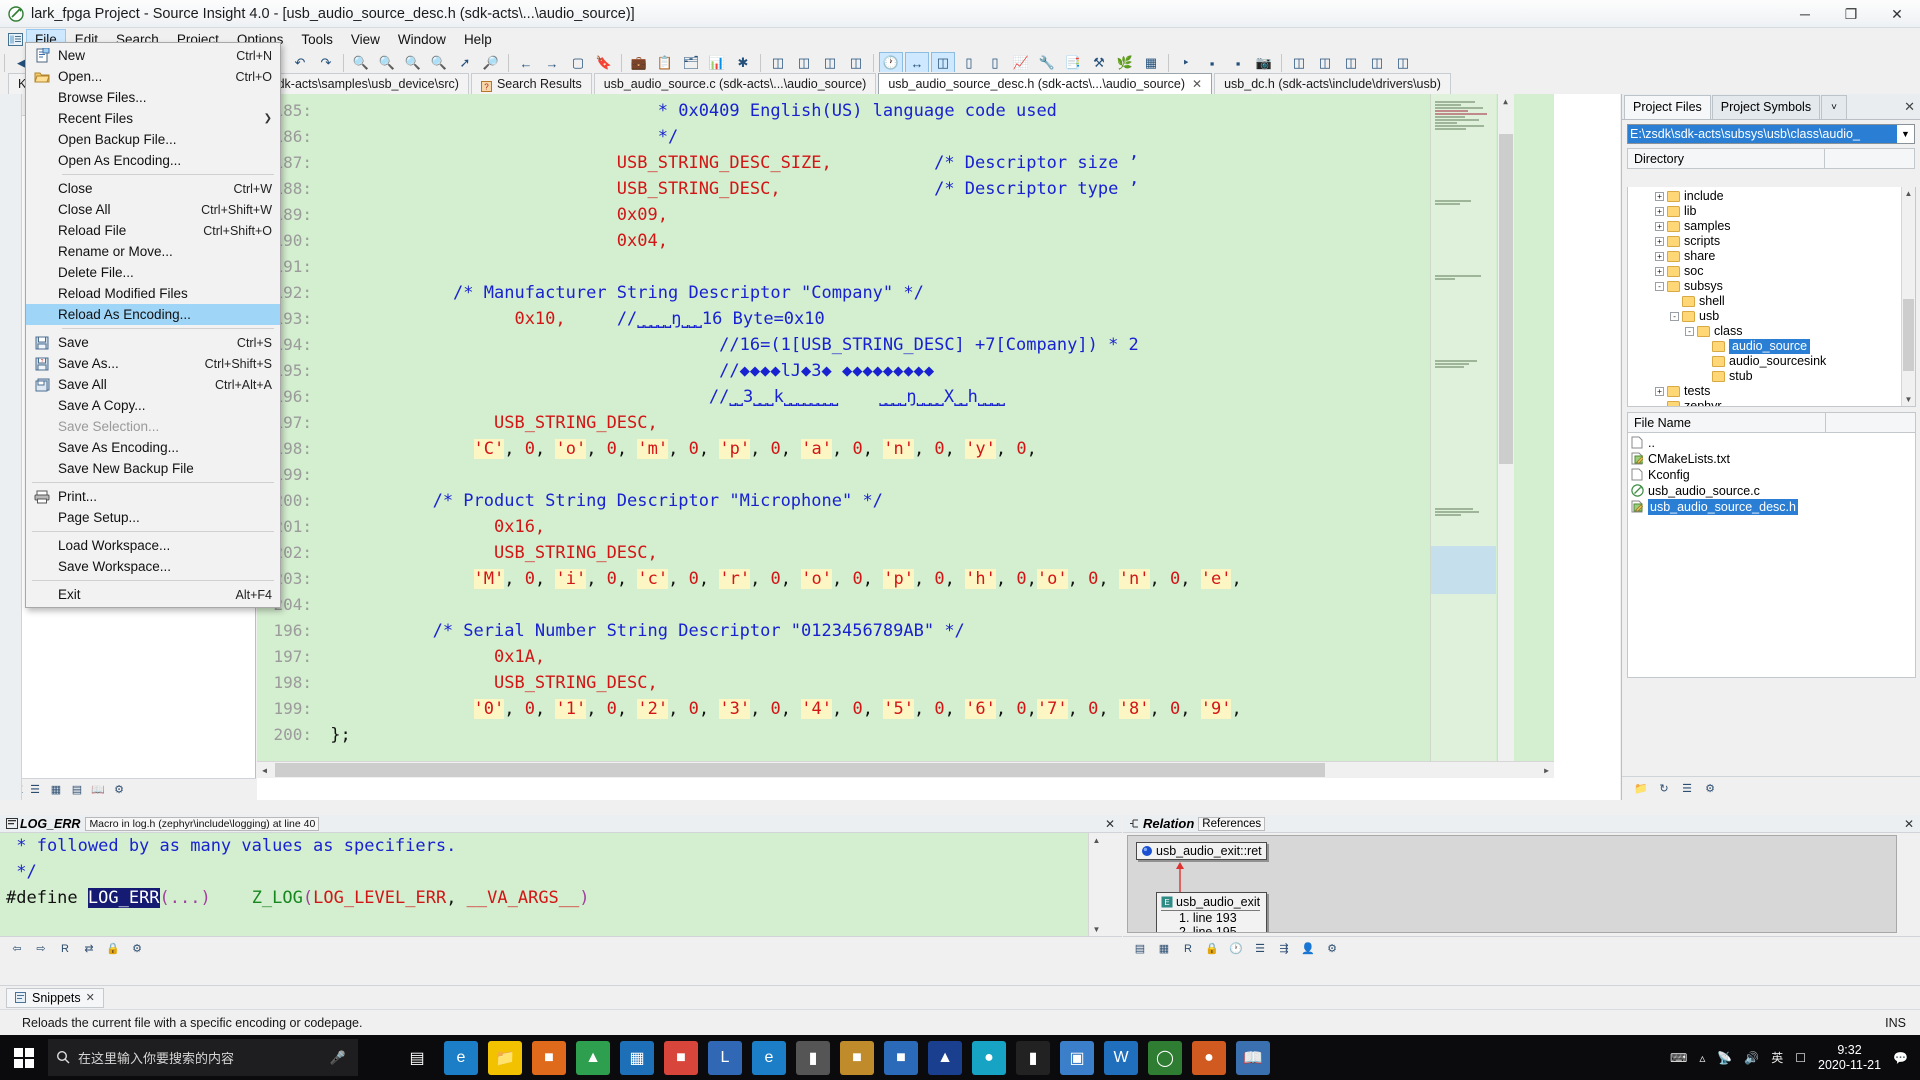  Describe the element at coordinates (1325, 63) in the screenshot. I see `window-tile-2-icon: ◫` at that location.